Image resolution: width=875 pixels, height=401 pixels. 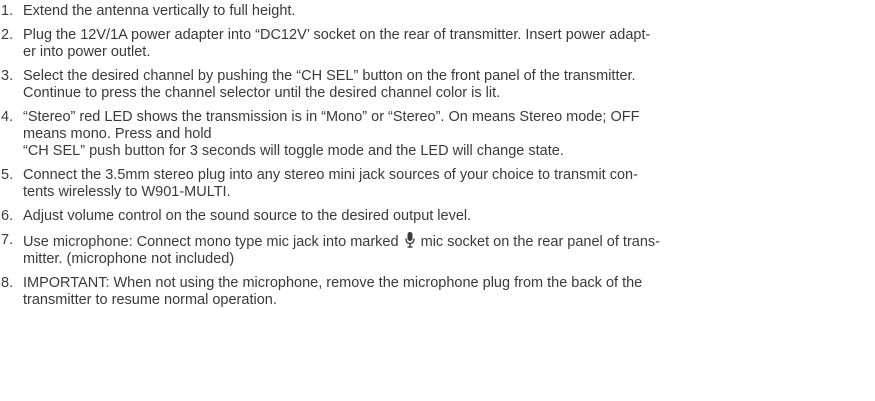 I want to click on step-number: 4., so click(x=7, y=117).